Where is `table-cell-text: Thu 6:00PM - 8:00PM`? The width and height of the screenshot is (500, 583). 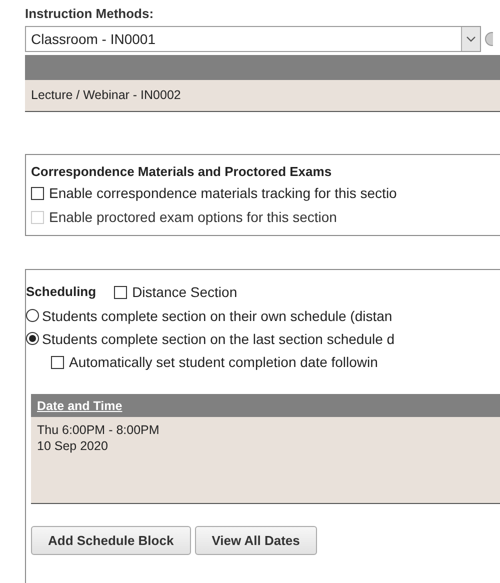 table-cell-text: Thu 6:00PM - 8:00PM is located at coordinates (98, 430).